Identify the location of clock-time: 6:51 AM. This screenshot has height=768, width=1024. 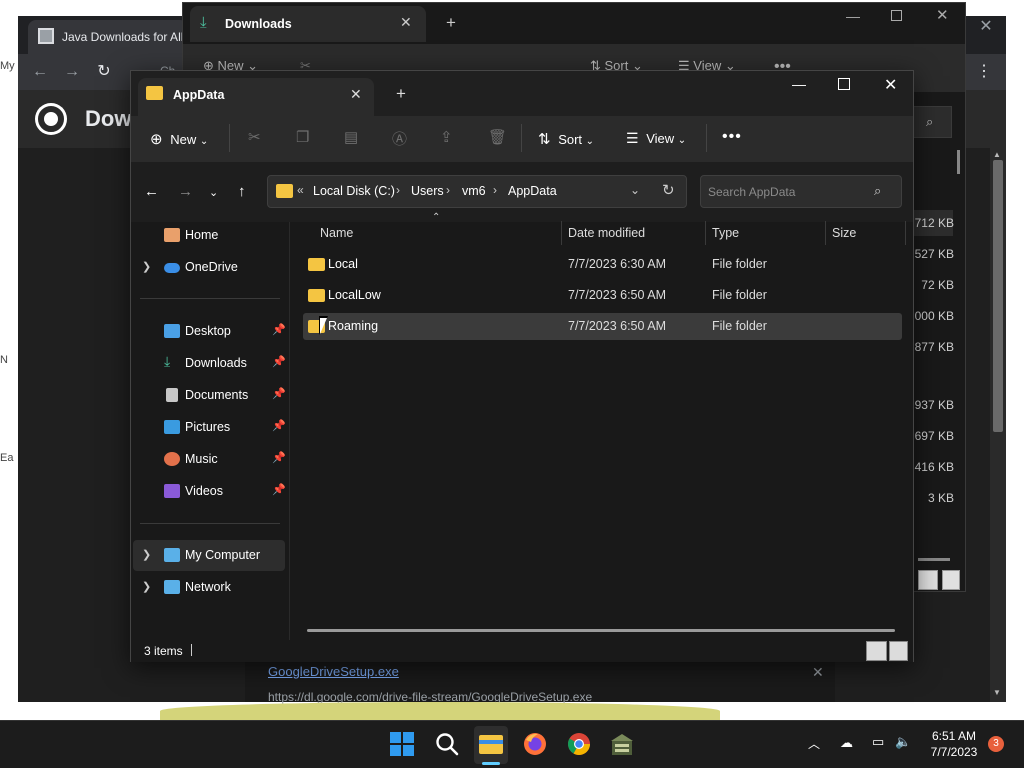
(954, 736).